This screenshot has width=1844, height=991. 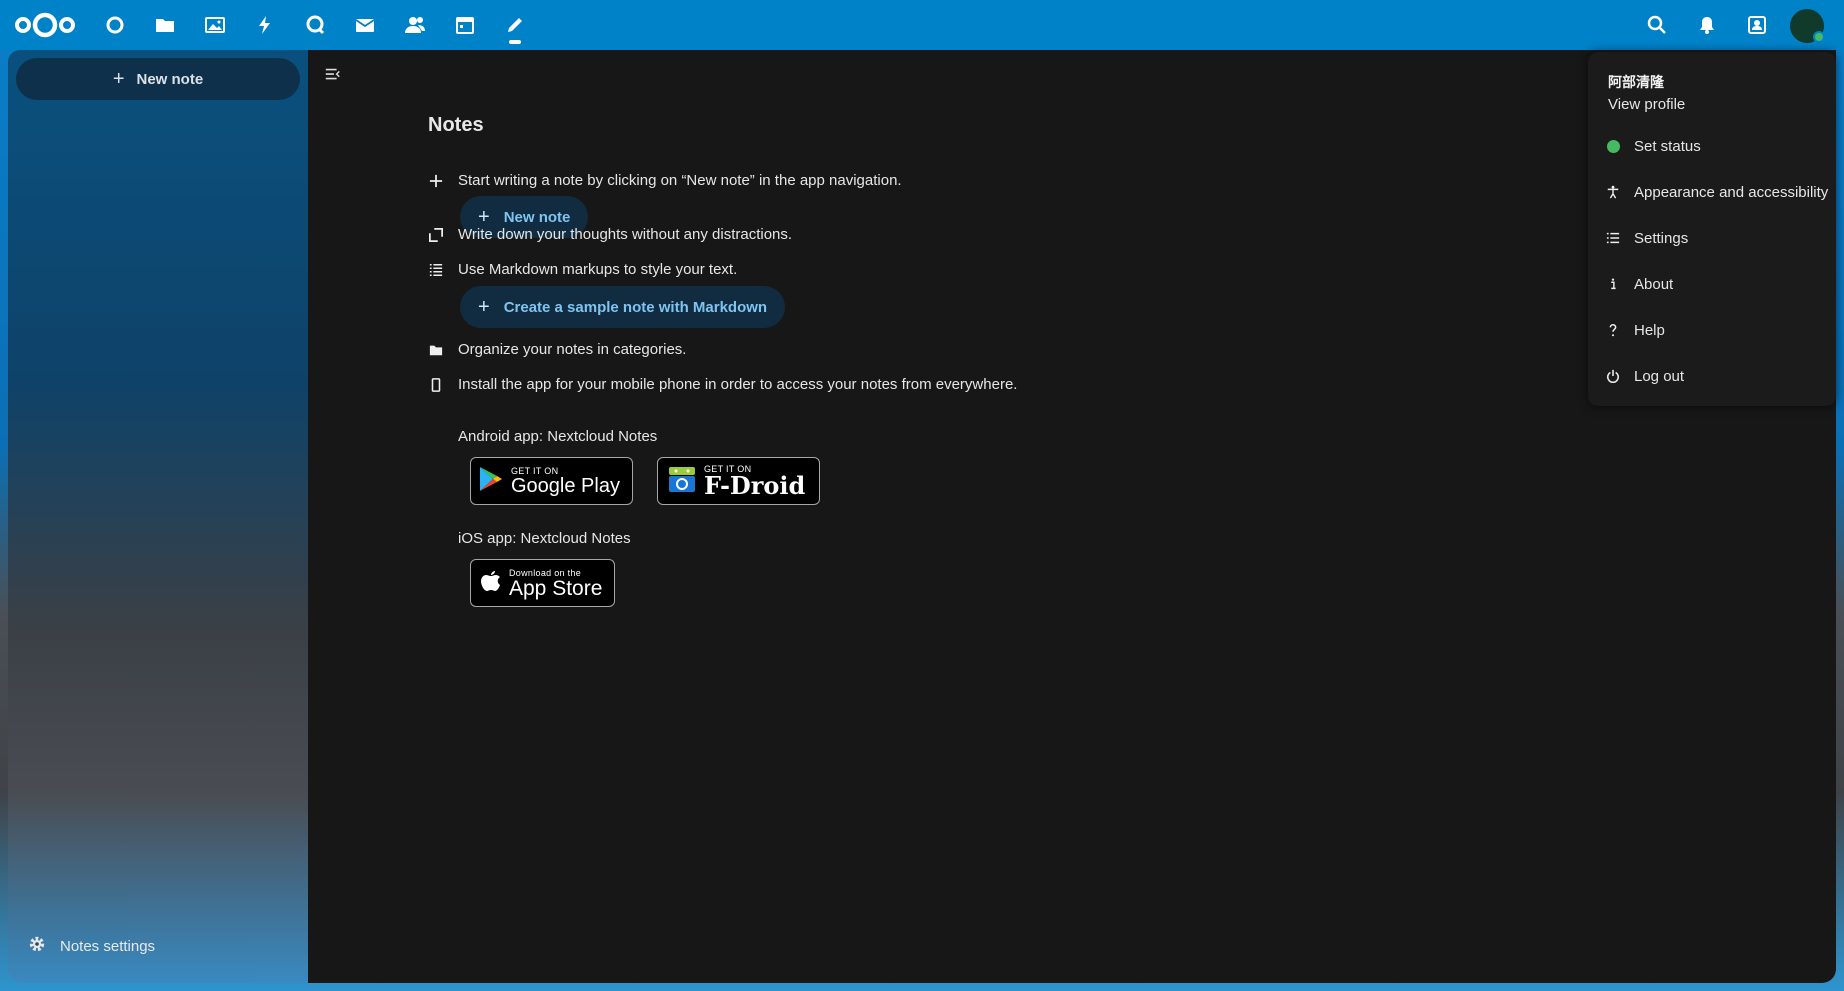 What do you see at coordinates (491, 583) in the screenshot?
I see `apple-icon` at bounding box center [491, 583].